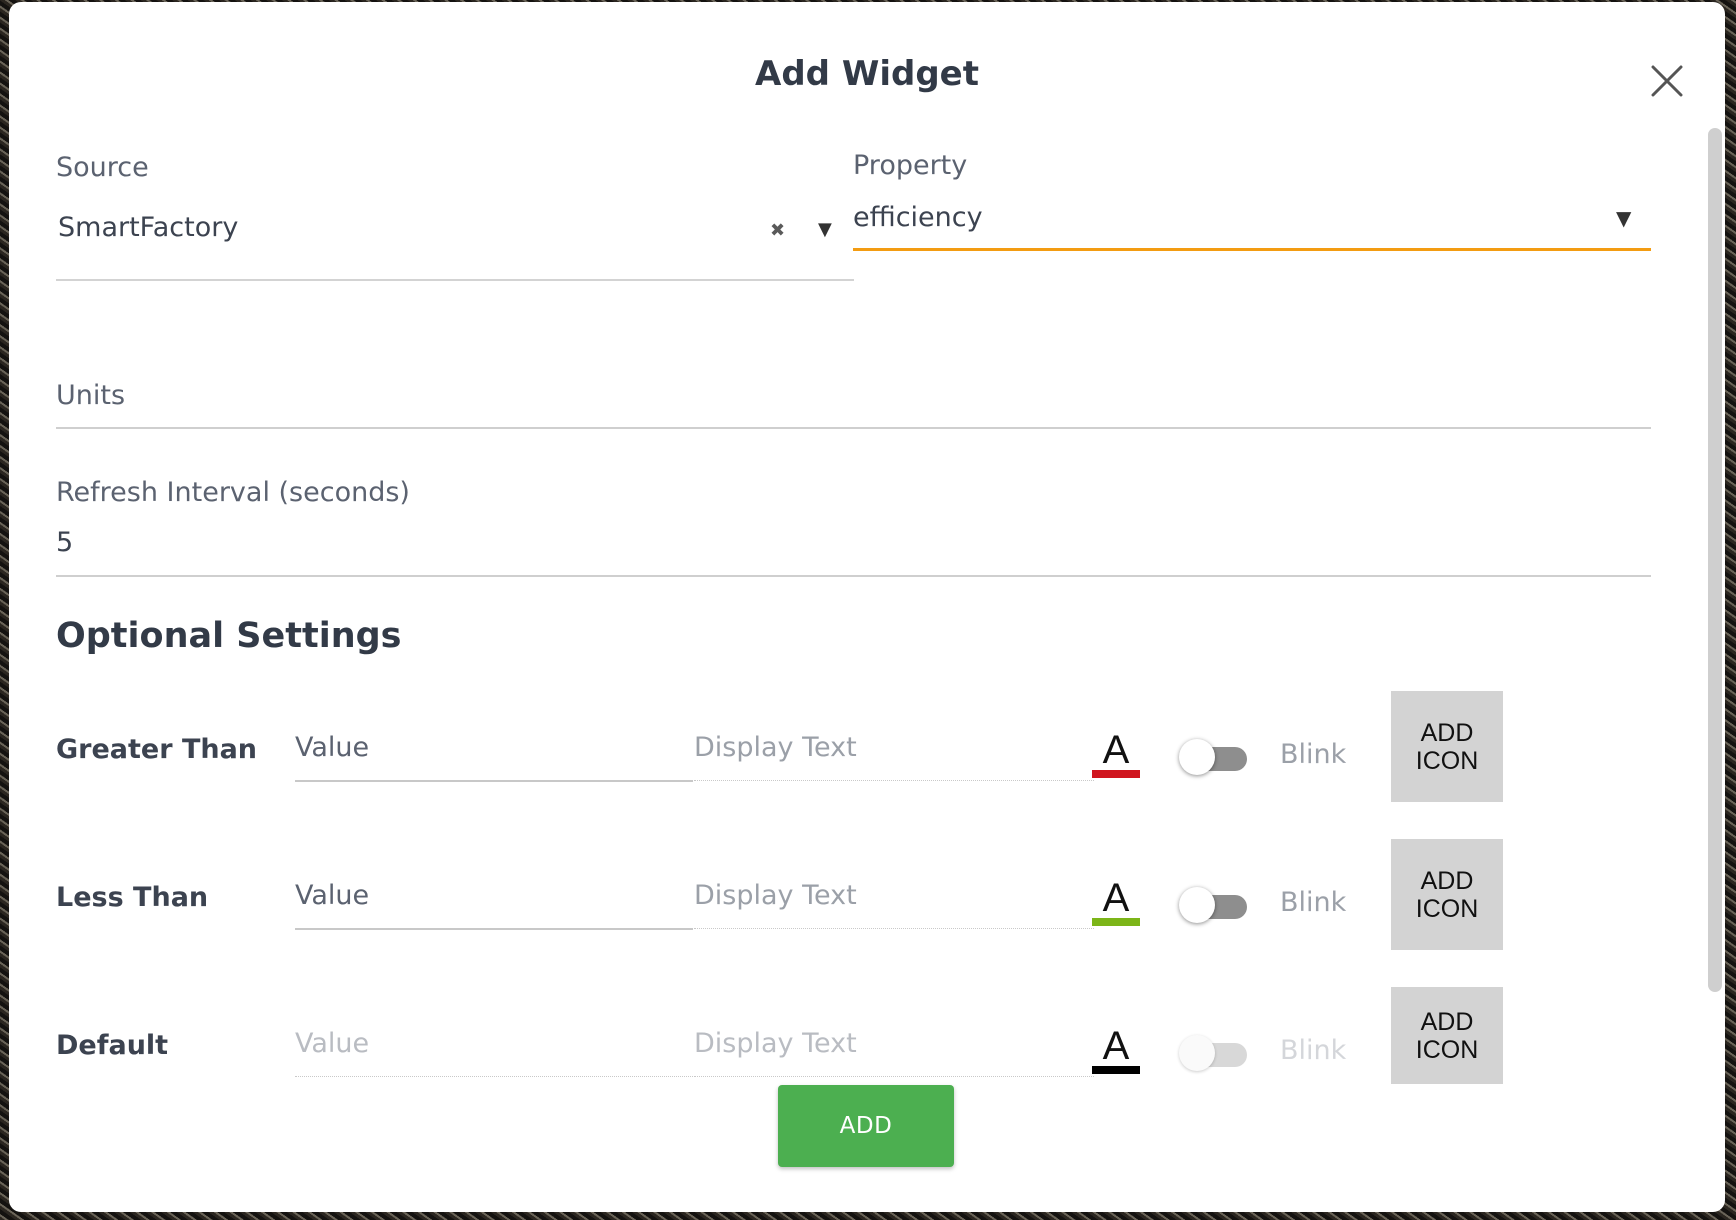 This screenshot has width=1736, height=1220. What do you see at coordinates (894, 780) in the screenshot?
I see `greater-than-display-underline` at bounding box center [894, 780].